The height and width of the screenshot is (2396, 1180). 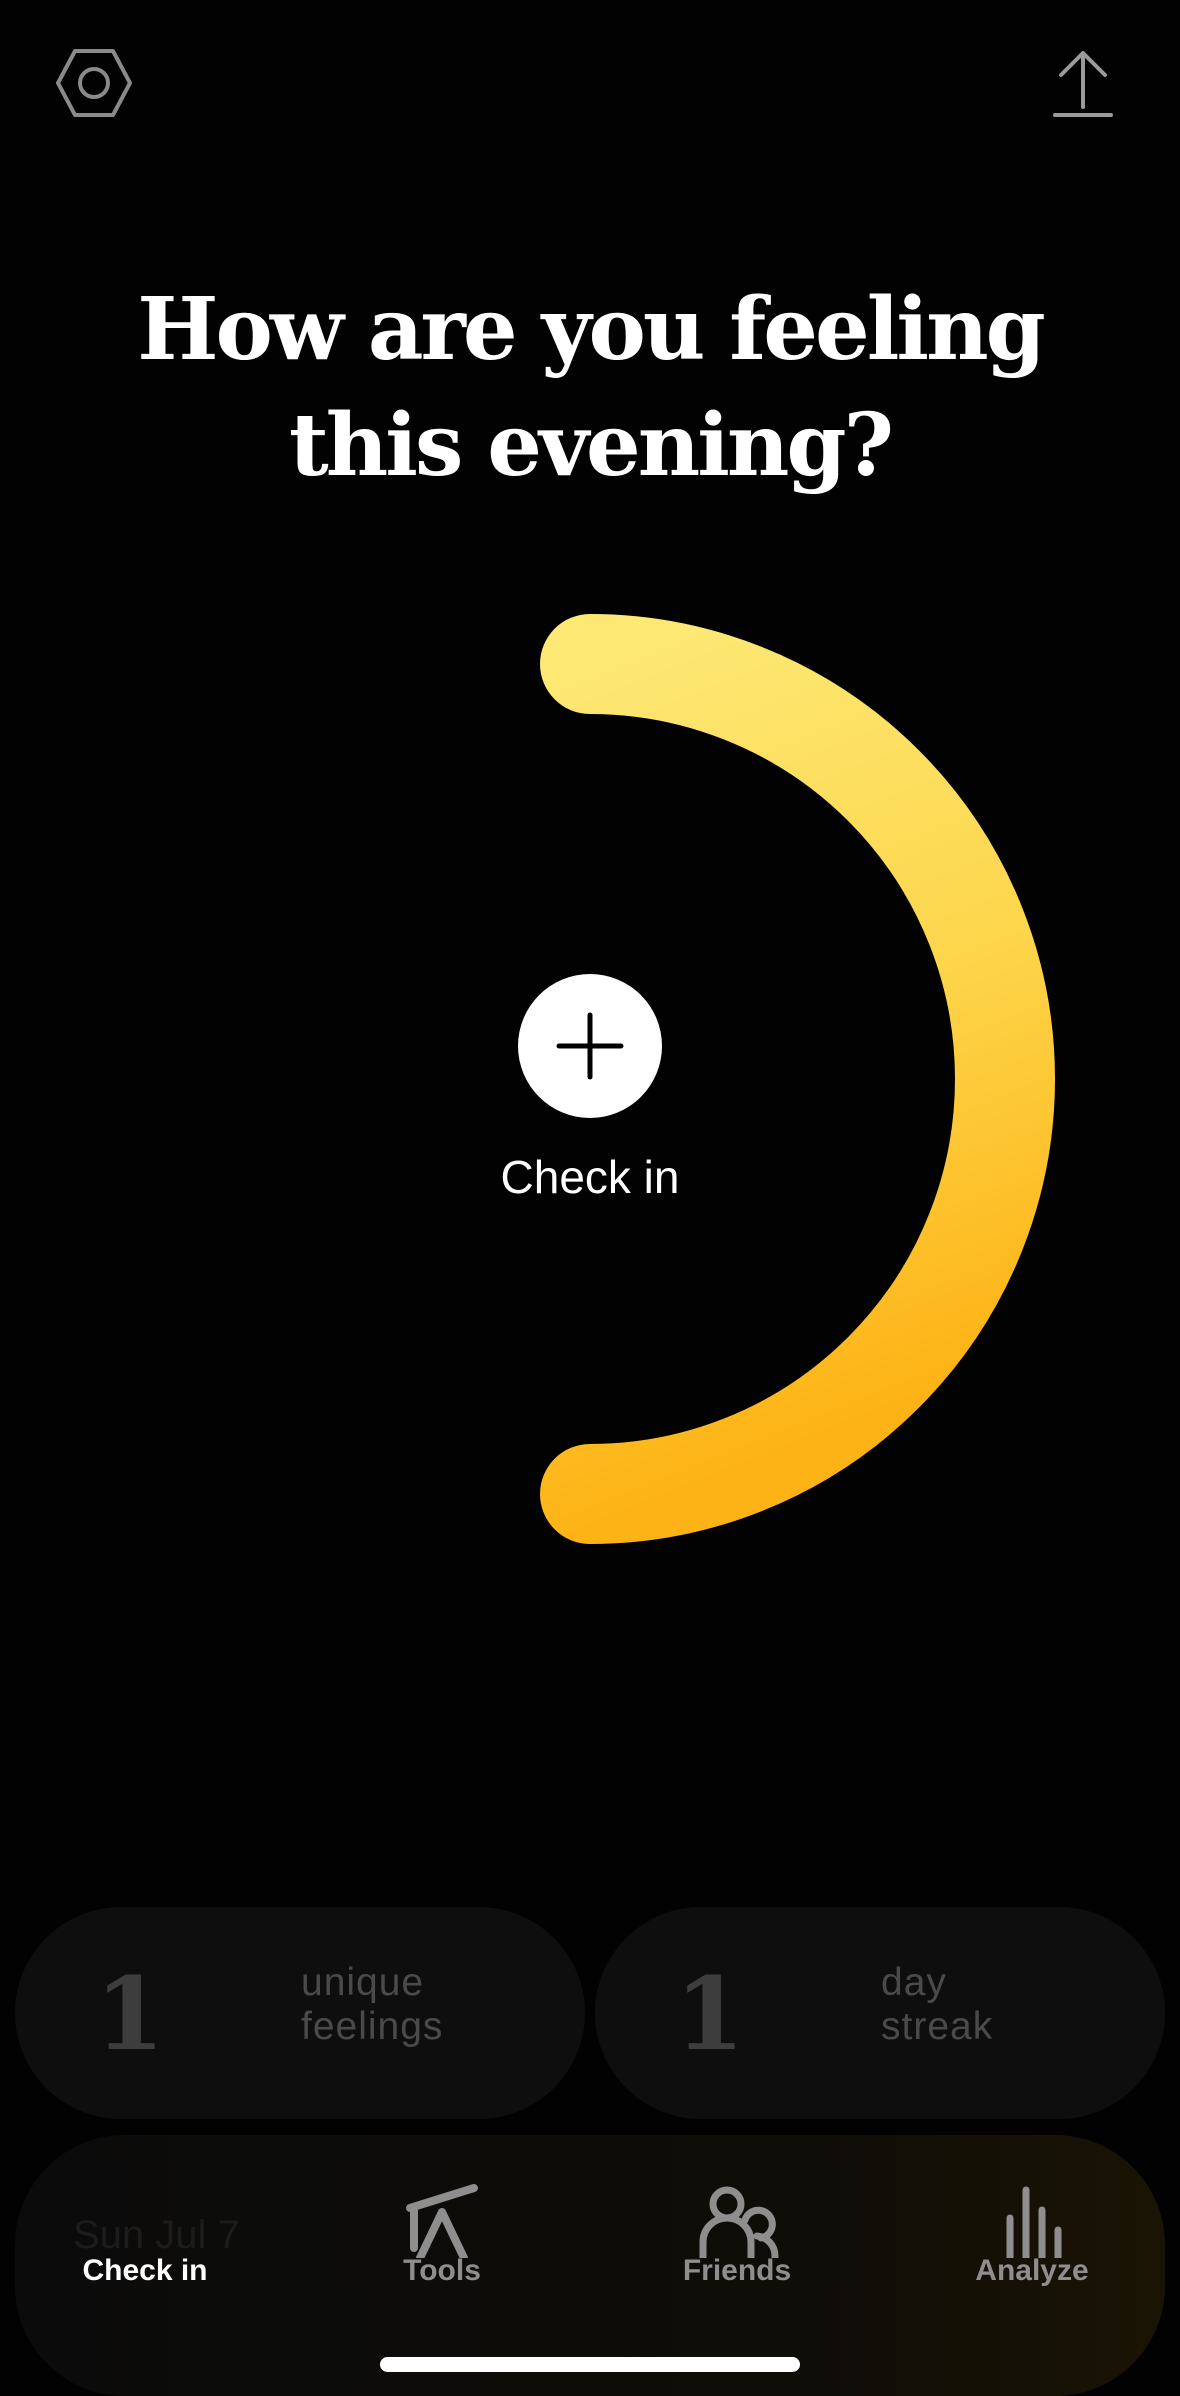 What do you see at coordinates (739, 2222) in the screenshot?
I see `friends-icon` at bounding box center [739, 2222].